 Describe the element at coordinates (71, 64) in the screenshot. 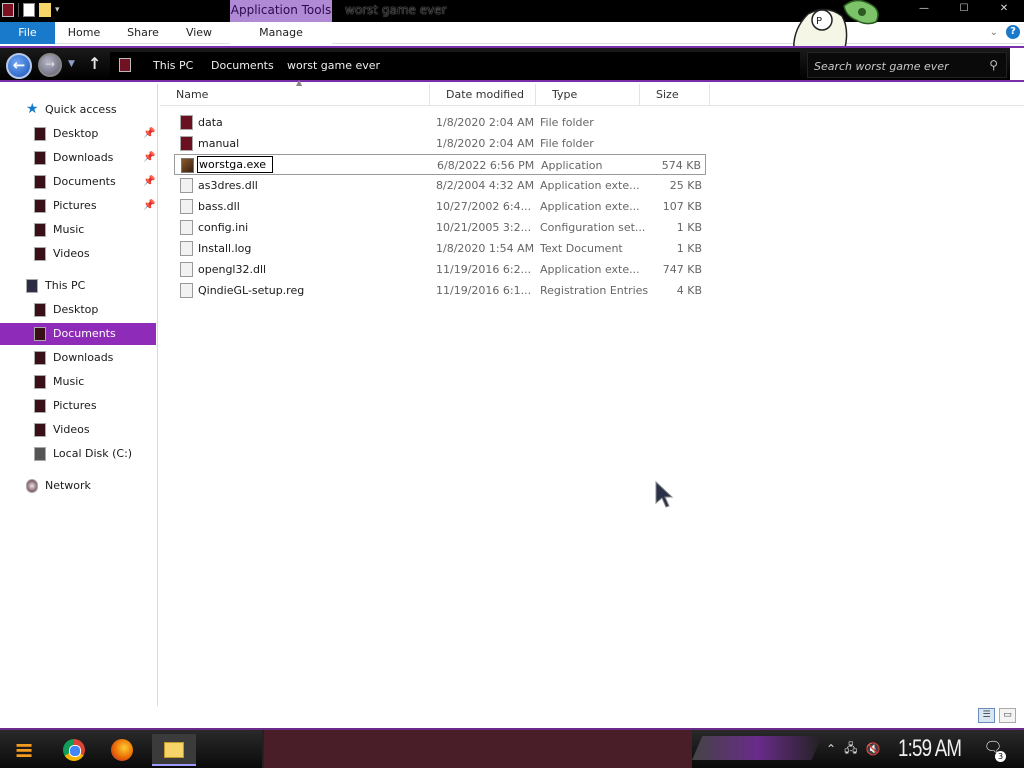

I see `recent-locations-icon: ▼` at that location.